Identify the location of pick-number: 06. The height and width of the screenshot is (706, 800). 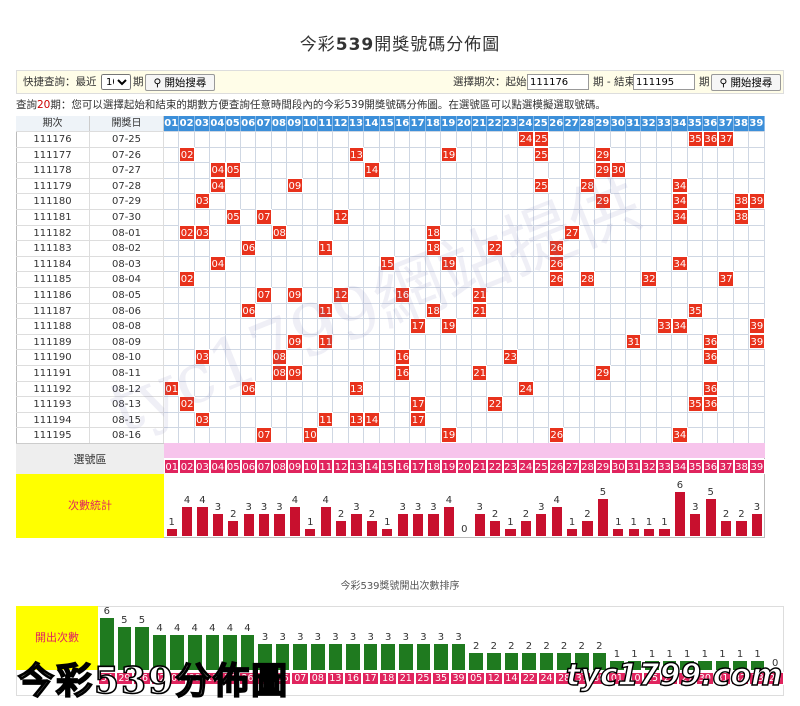
(249, 466).